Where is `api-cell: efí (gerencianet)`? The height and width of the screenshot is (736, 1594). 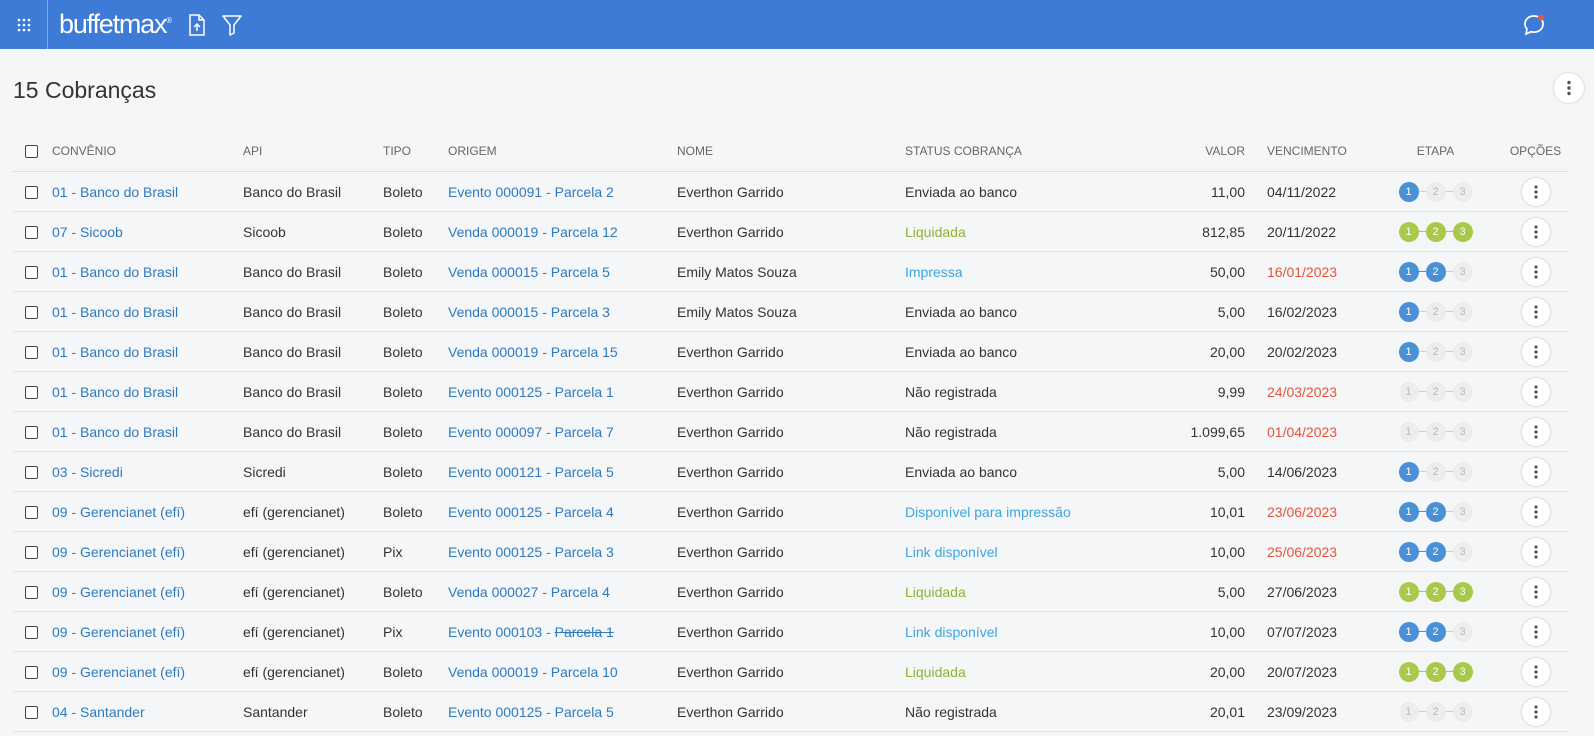
api-cell: efí (gerencianet) is located at coordinates (313, 631).